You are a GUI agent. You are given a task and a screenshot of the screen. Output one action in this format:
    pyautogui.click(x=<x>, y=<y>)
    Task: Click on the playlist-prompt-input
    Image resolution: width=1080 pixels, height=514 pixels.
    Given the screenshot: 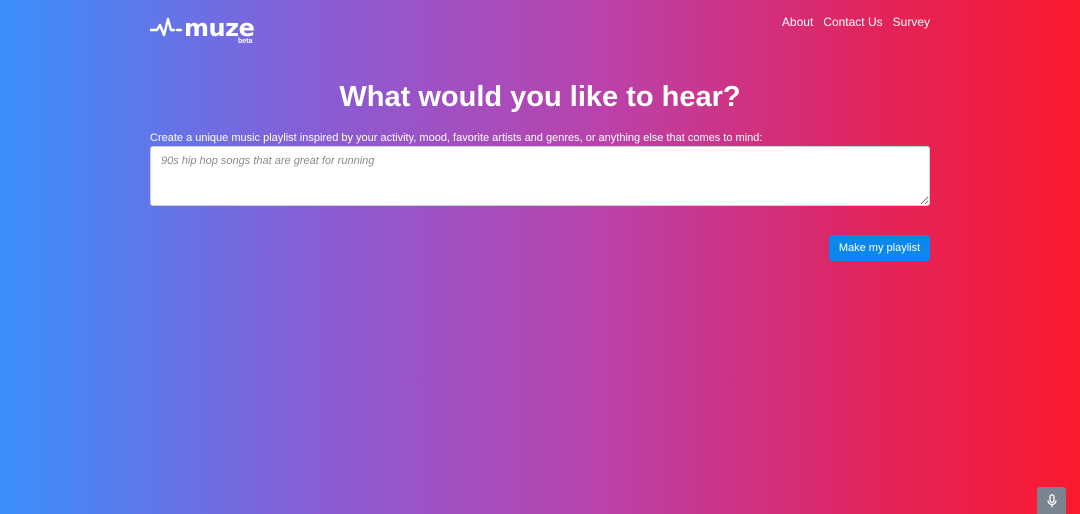 What is the action you would take?
    pyautogui.click(x=540, y=176)
    